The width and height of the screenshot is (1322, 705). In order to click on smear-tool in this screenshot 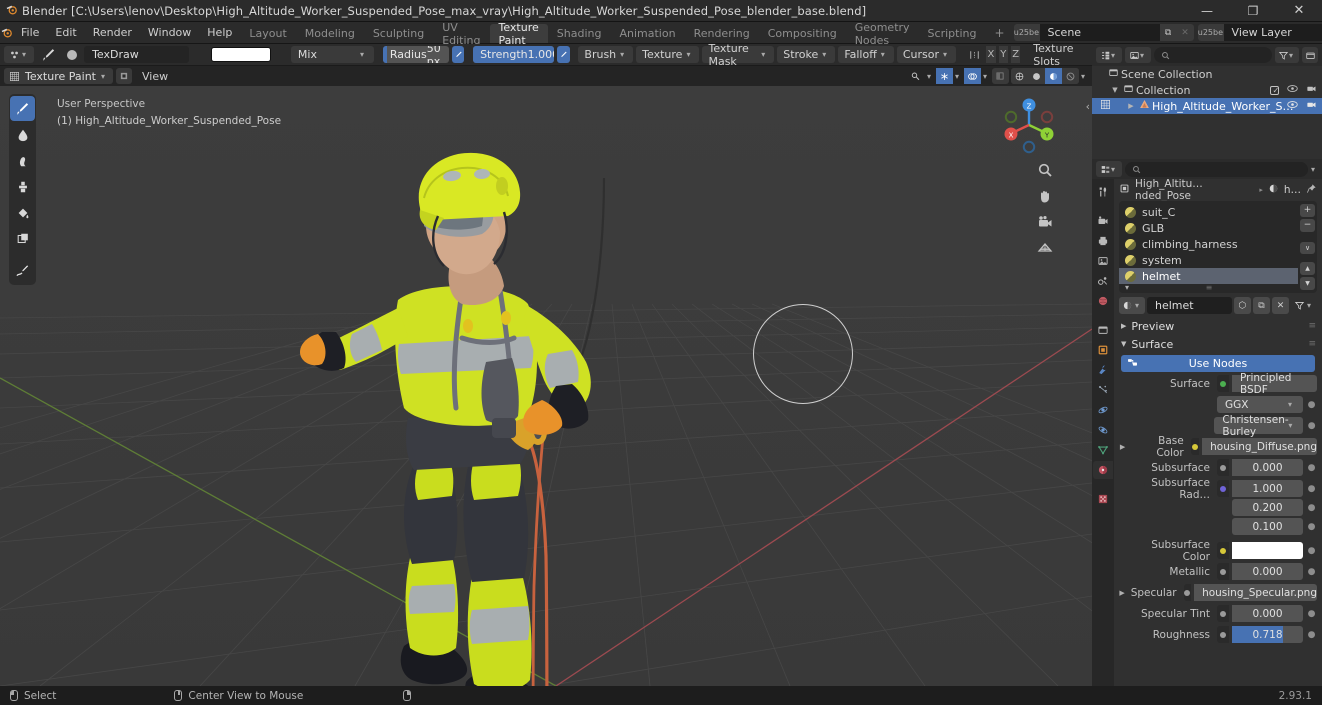, I will do `click(22, 160)`.